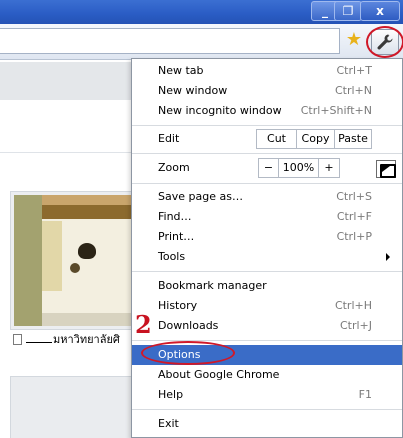  Describe the element at coordinates (267, 217) in the screenshot. I see `menu-item-find: Find… Ctrl+F` at that location.